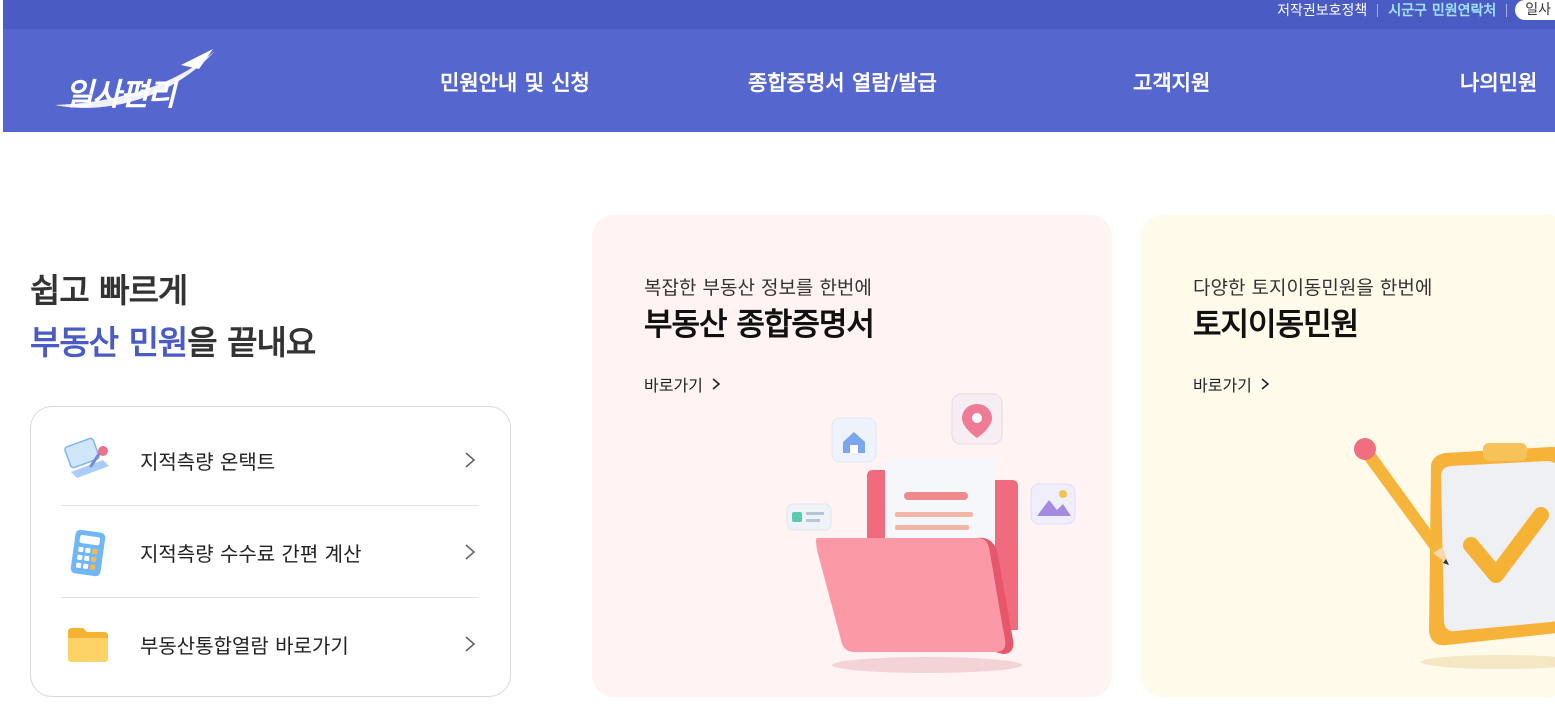  I want to click on divider, so click(1507, 10).